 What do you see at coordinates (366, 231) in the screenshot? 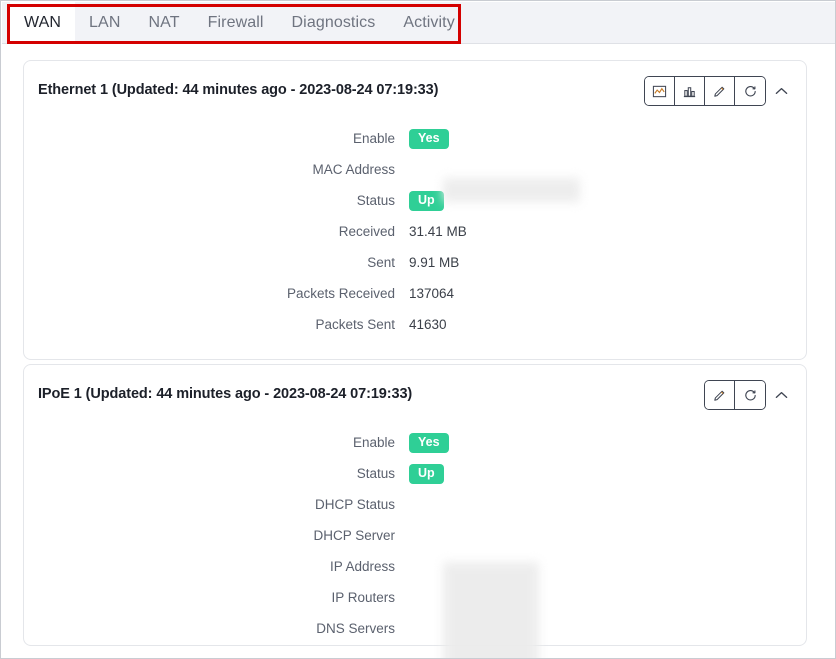
I see `row-label: Received` at bounding box center [366, 231].